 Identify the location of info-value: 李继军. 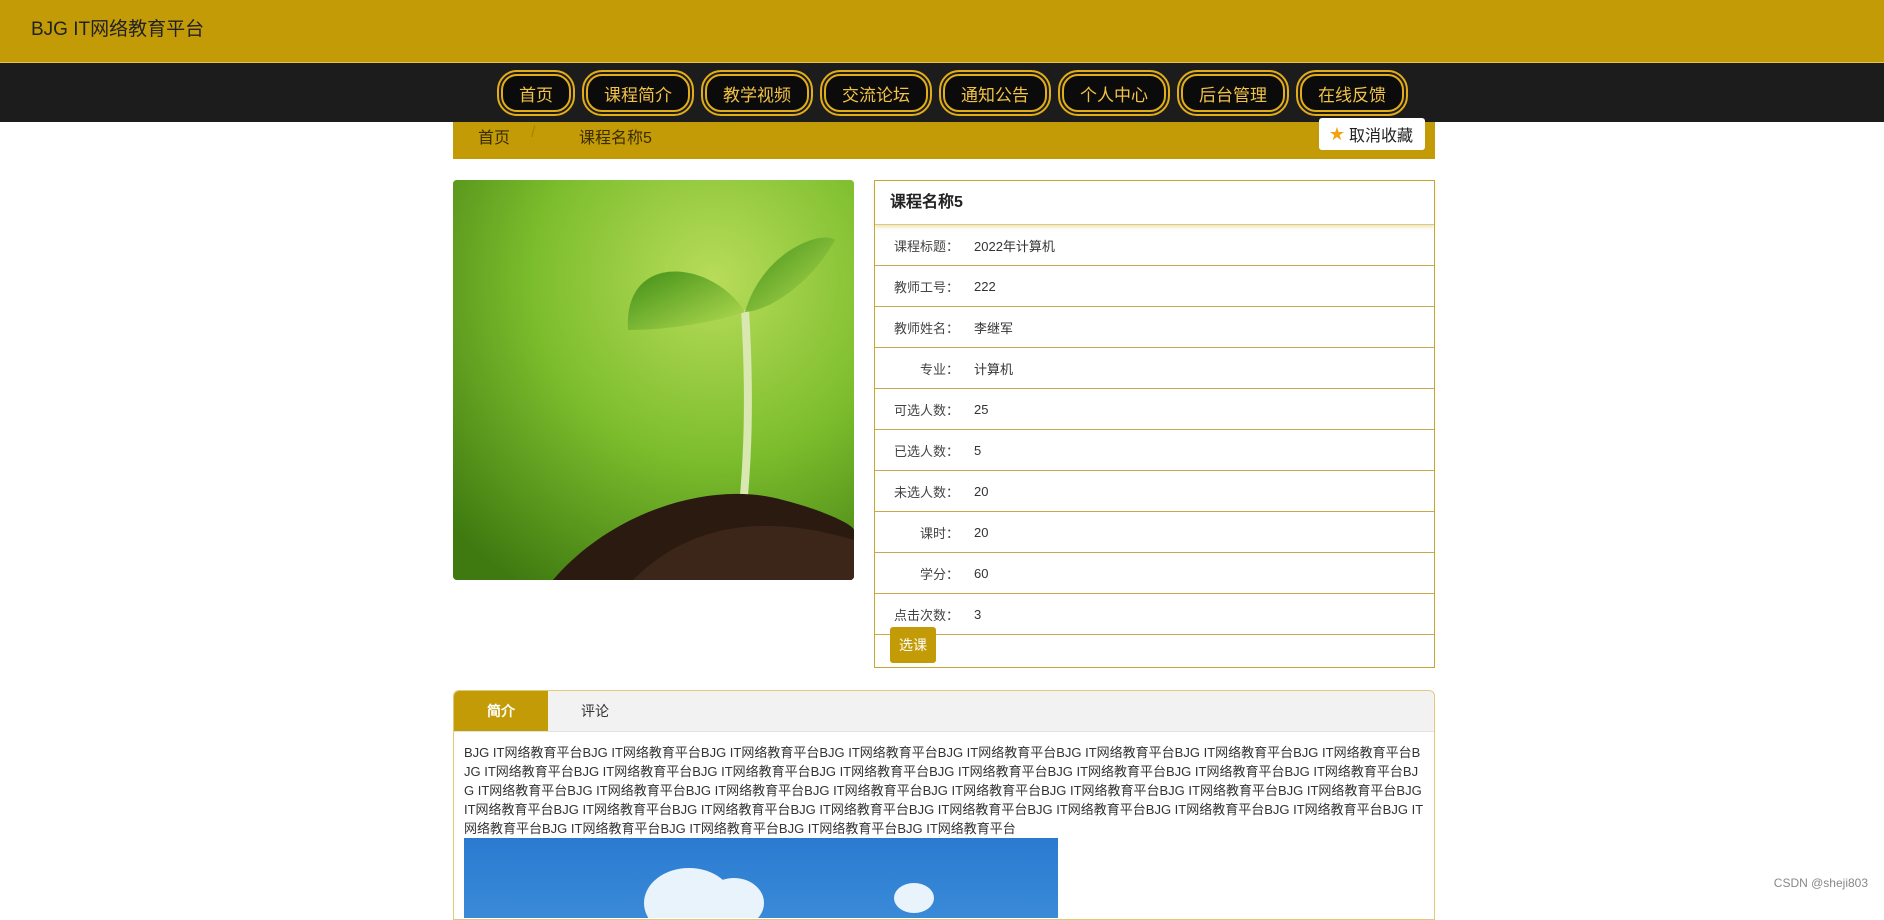
(994, 328).